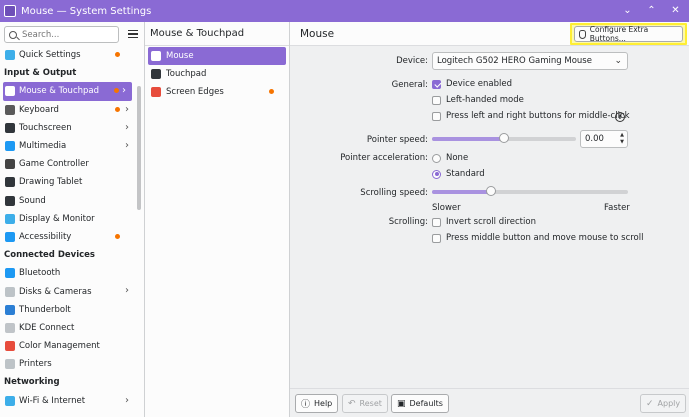 The image size is (689, 417). I want to click on pointer-speed-label: Pointer speed:, so click(397, 140).